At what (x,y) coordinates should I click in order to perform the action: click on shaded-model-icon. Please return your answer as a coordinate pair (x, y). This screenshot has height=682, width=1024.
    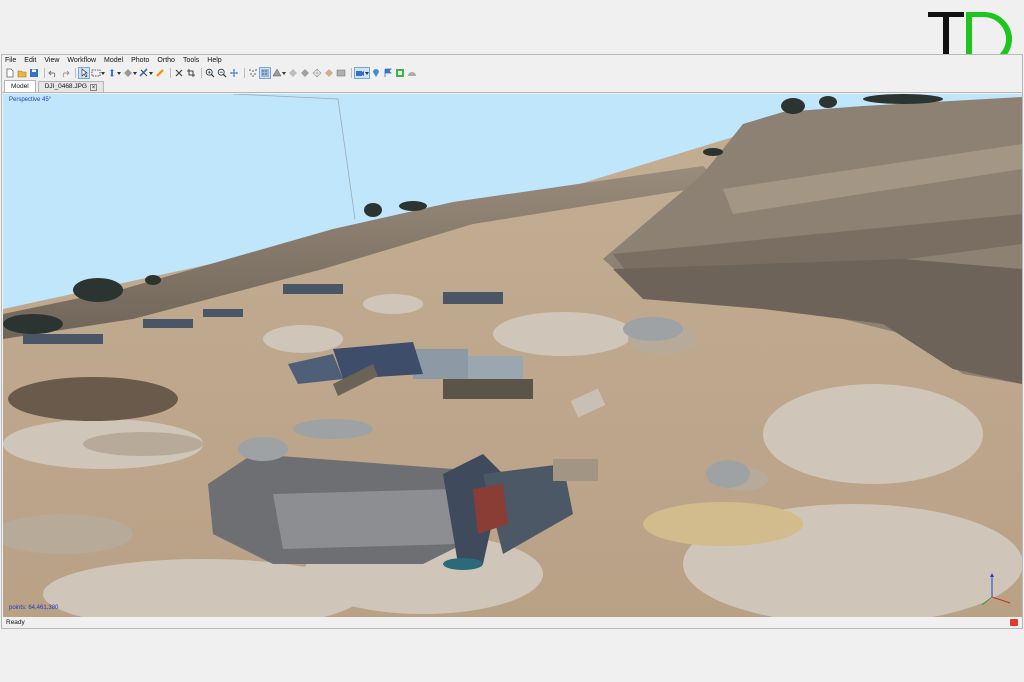
    Looking at the image, I should click on (293, 73).